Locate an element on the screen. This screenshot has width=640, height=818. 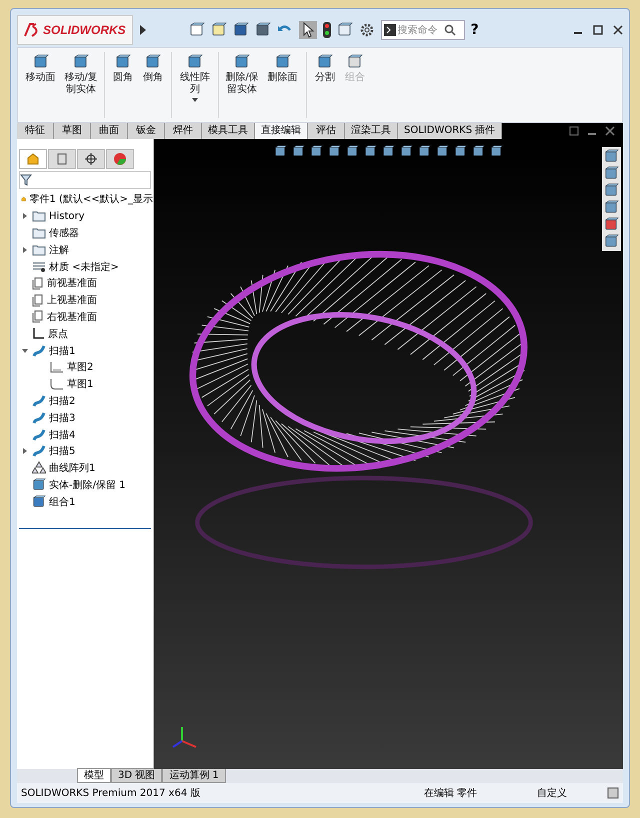
app-logo: SOLIDWORKS is located at coordinates (75, 30).